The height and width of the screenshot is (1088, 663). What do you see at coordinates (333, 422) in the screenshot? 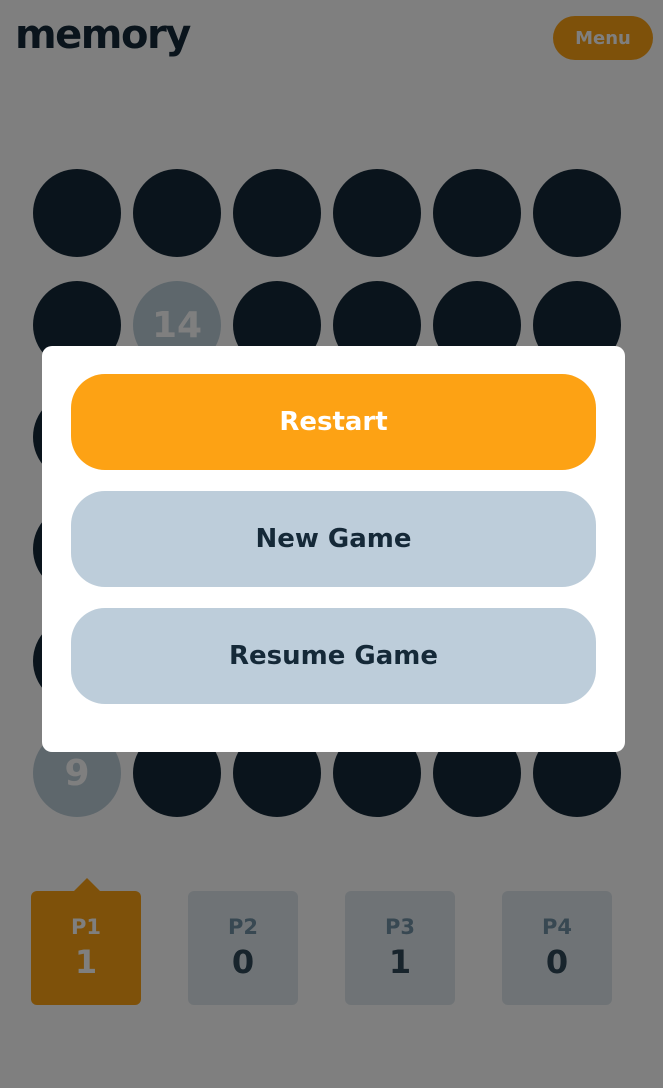
I see `restart-button: Restart` at bounding box center [333, 422].